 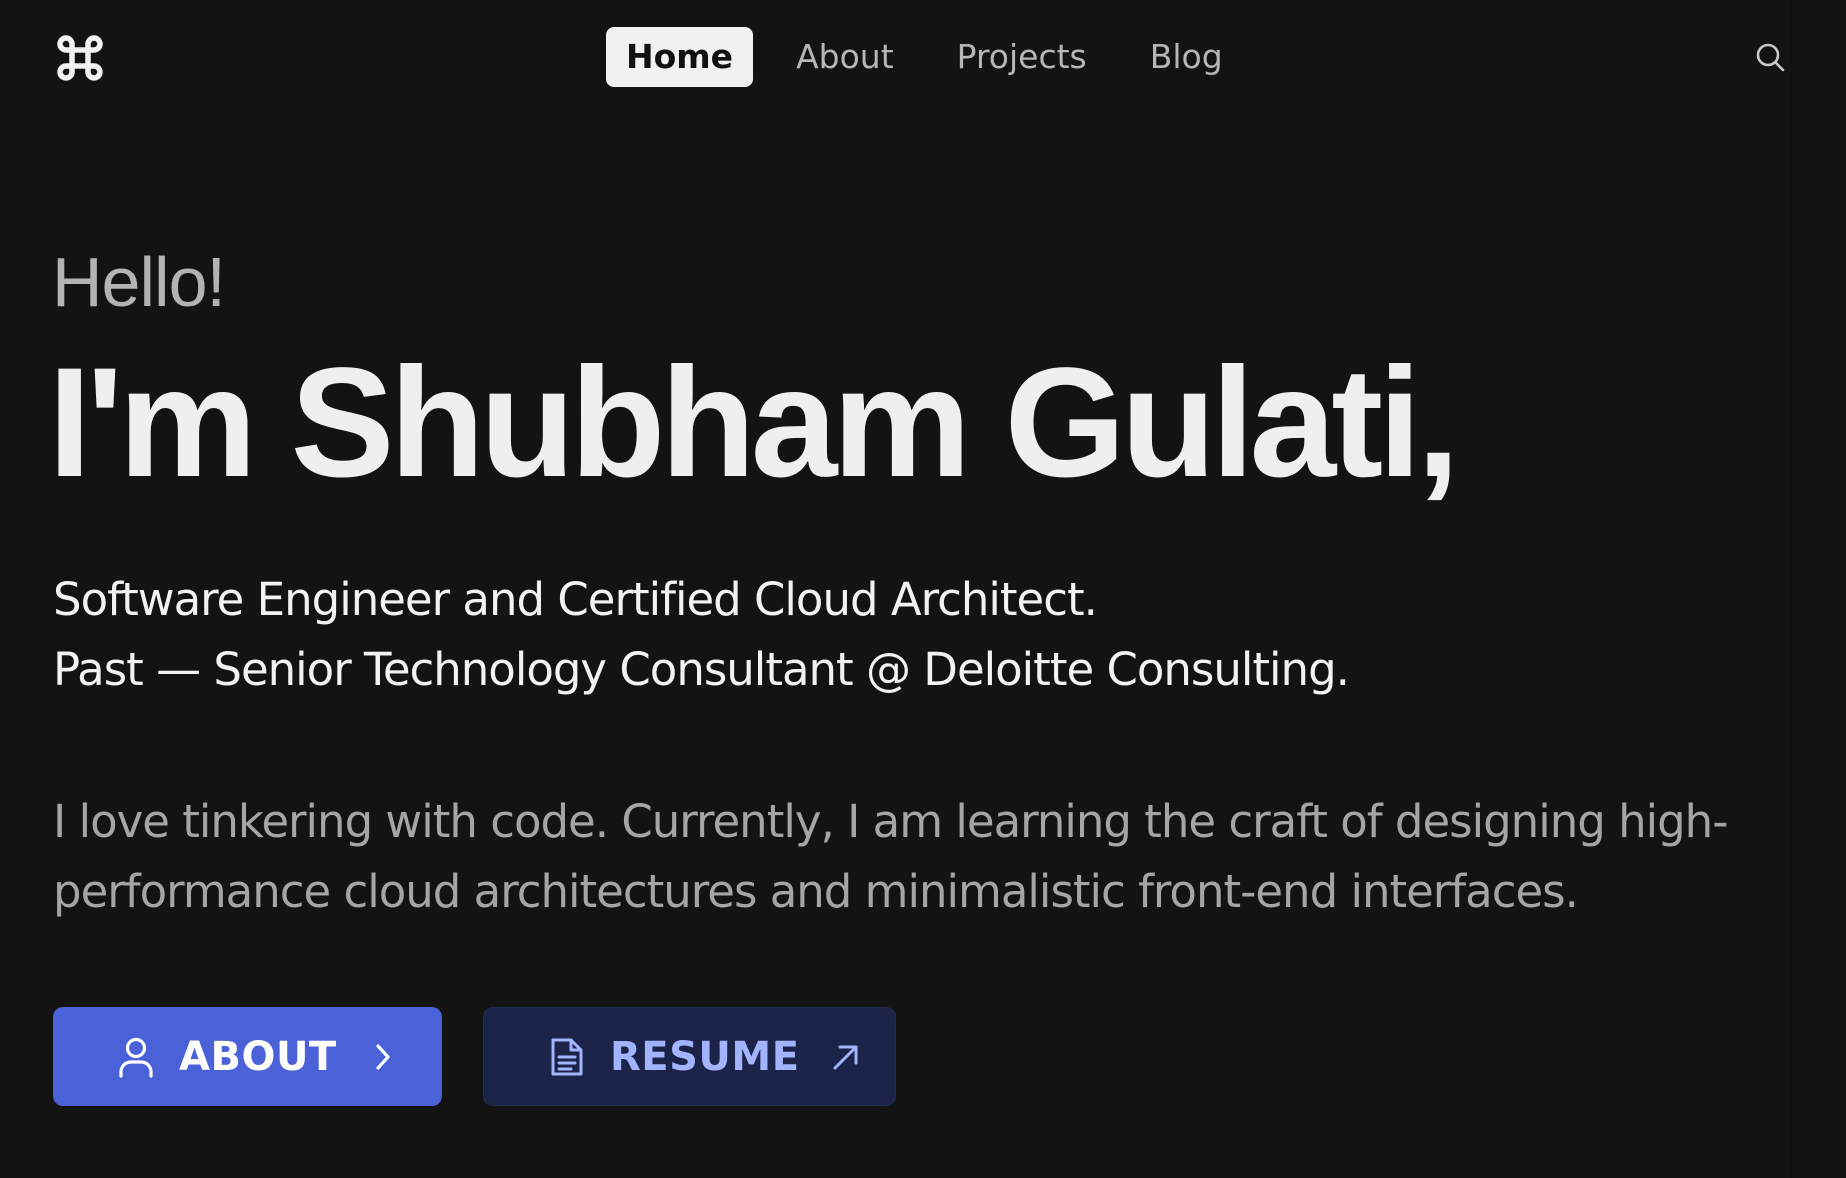 What do you see at coordinates (705, 1056) in the screenshot?
I see `resume-button-label: RESUME` at bounding box center [705, 1056].